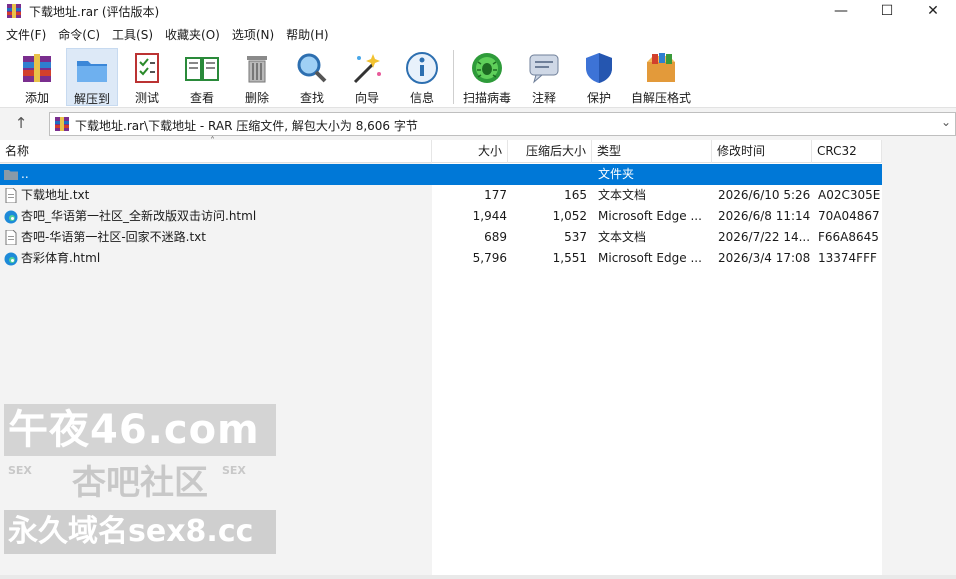  Describe the element at coordinates (91, 99) in the screenshot. I see `extract-to-label: 解压到` at that location.